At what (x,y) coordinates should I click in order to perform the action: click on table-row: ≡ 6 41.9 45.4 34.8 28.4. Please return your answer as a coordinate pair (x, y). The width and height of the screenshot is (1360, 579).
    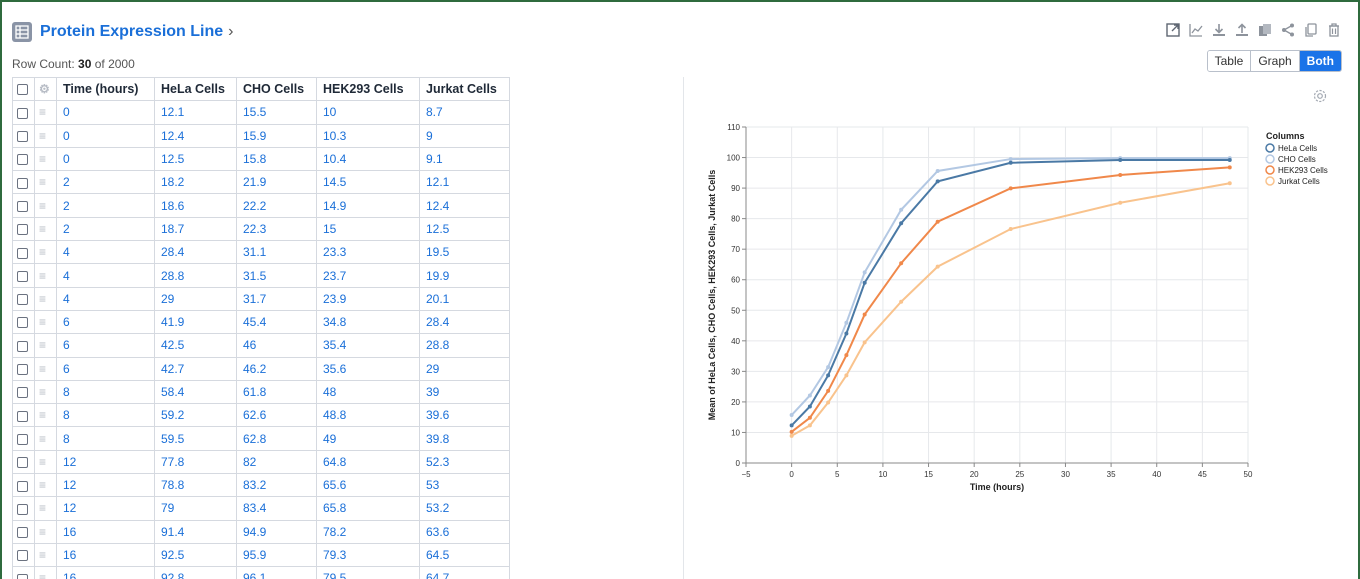
    Looking at the image, I should click on (261, 322).